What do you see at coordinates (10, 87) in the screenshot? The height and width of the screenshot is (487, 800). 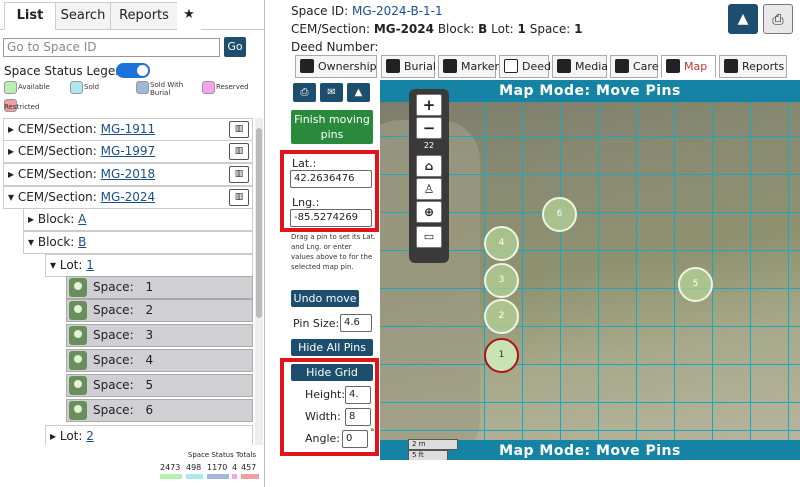 I see `legend-swatch-available` at bounding box center [10, 87].